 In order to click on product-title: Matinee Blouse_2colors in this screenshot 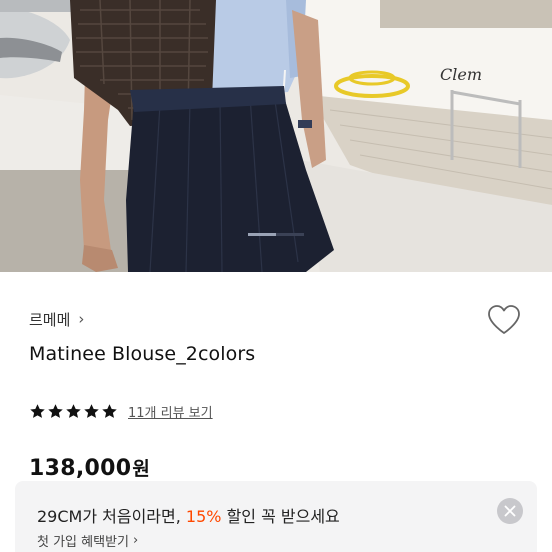, I will do `click(142, 354)`.